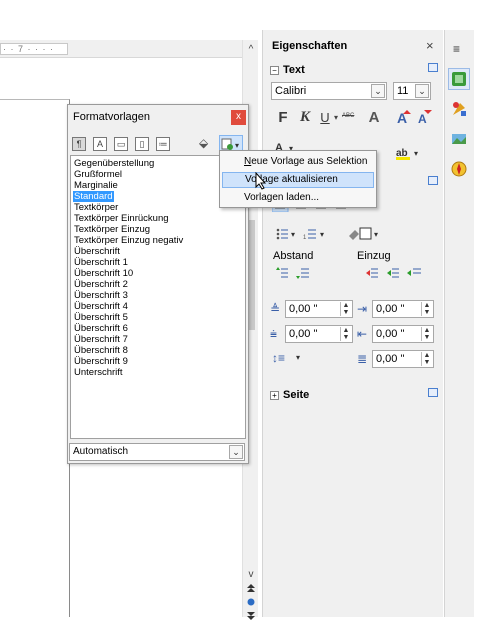 The width and height of the screenshot is (503, 623). I want to click on sidebar-close-icon: ×, so click(430, 45).